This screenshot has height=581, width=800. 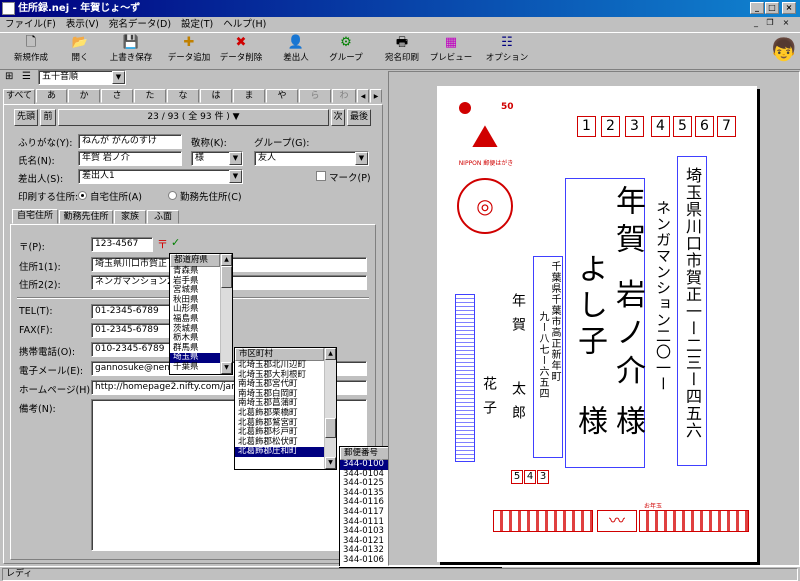 What do you see at coordinates (216, 96) in the screenshot?
I see `index-tab-ha: は` at bounding box center [216, 96].